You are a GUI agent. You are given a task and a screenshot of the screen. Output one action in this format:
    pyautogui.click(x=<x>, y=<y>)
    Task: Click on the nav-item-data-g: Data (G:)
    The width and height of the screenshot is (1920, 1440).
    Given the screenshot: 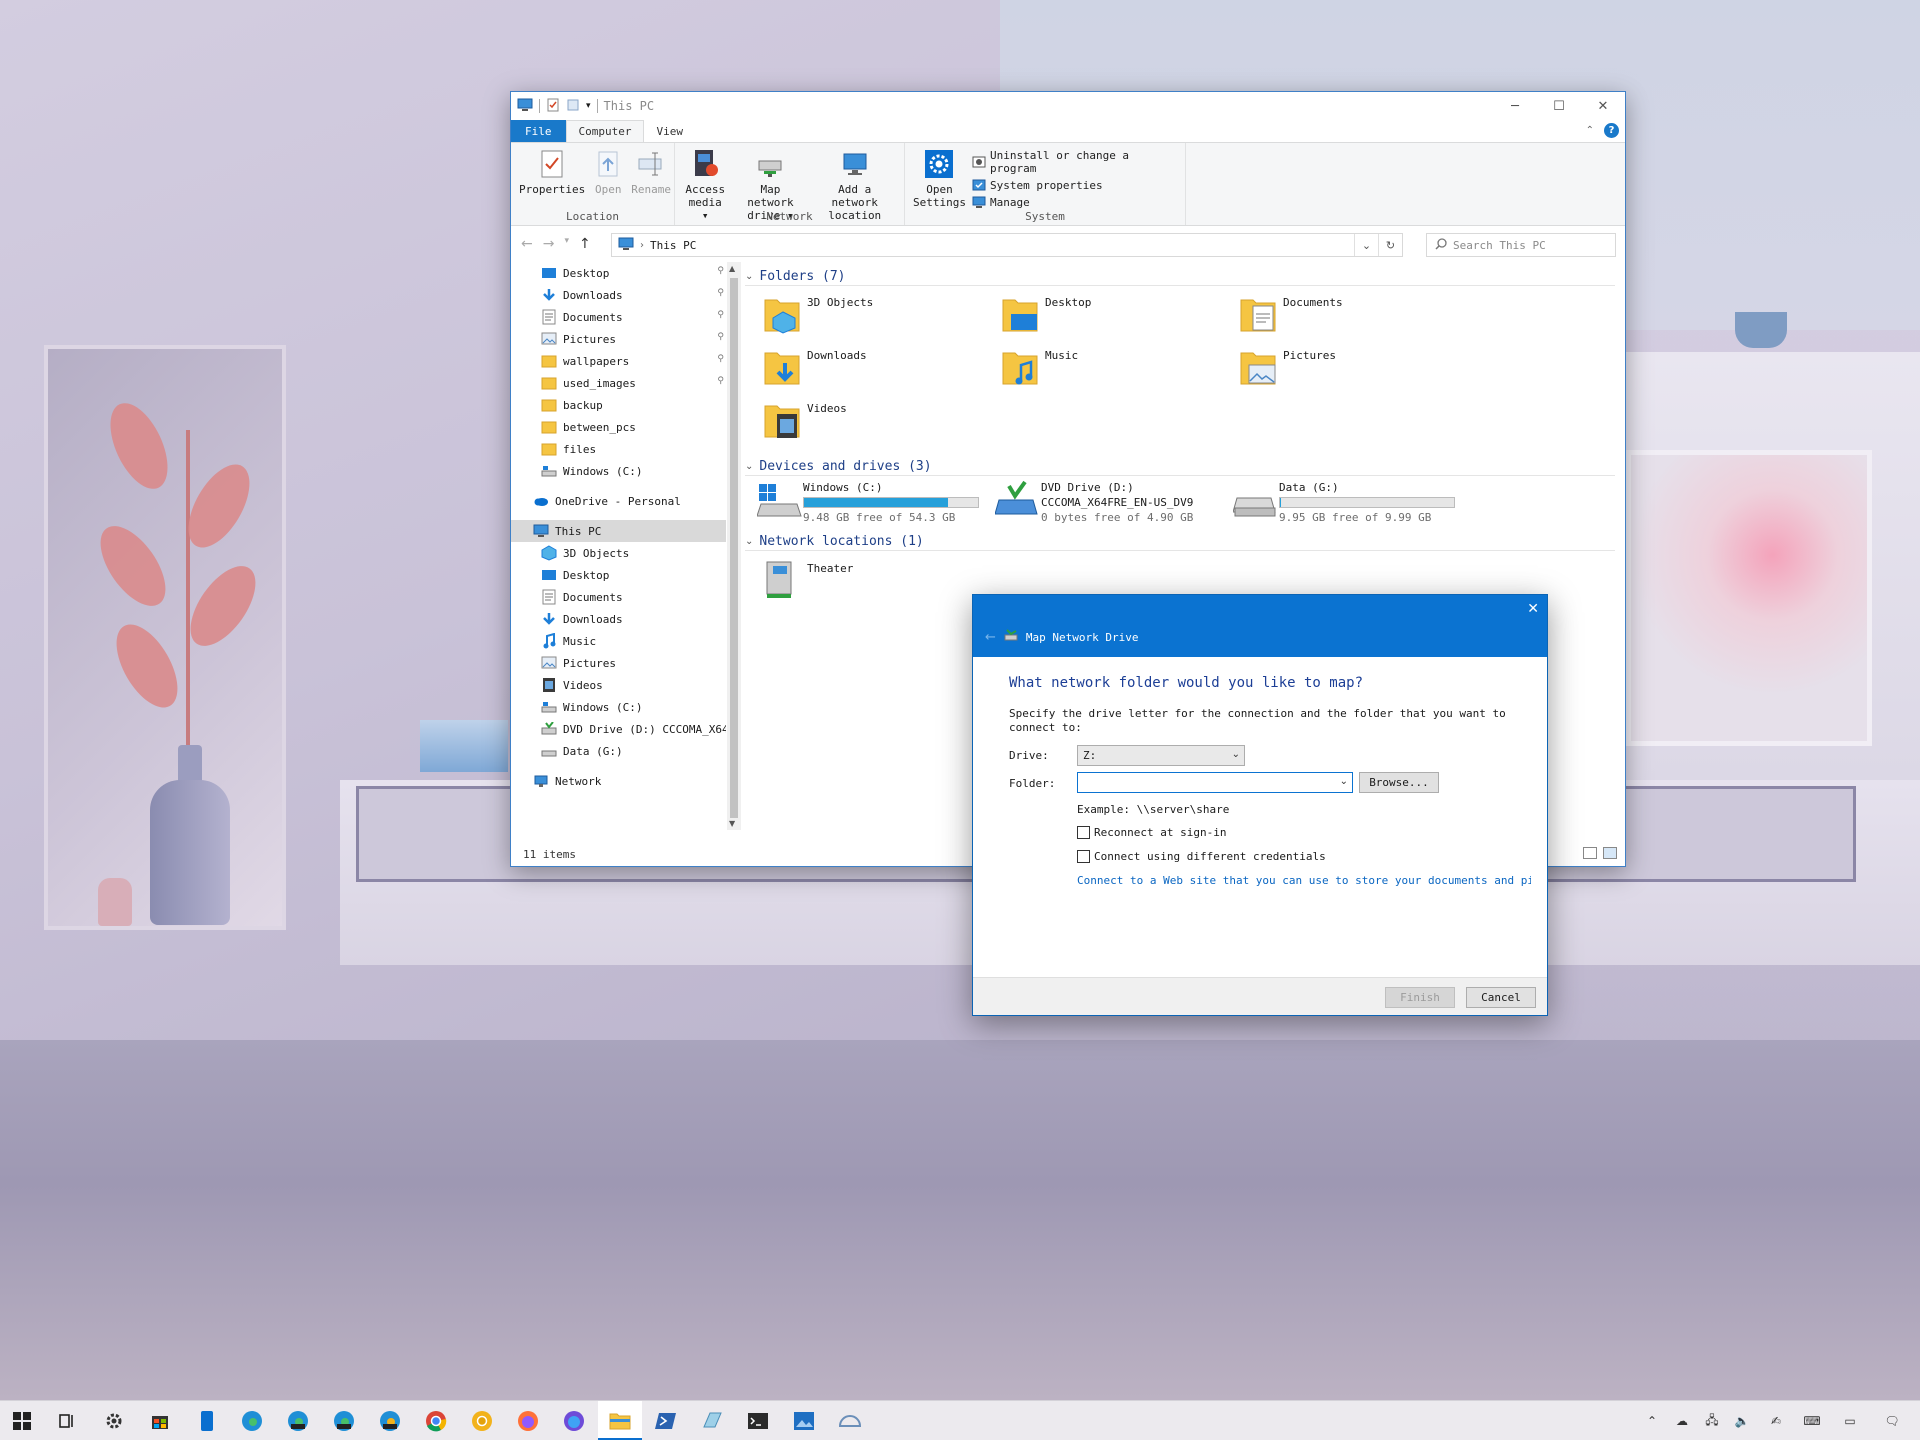 What is the action you would take?
    pyautogui.click(x=618, y=751)
    